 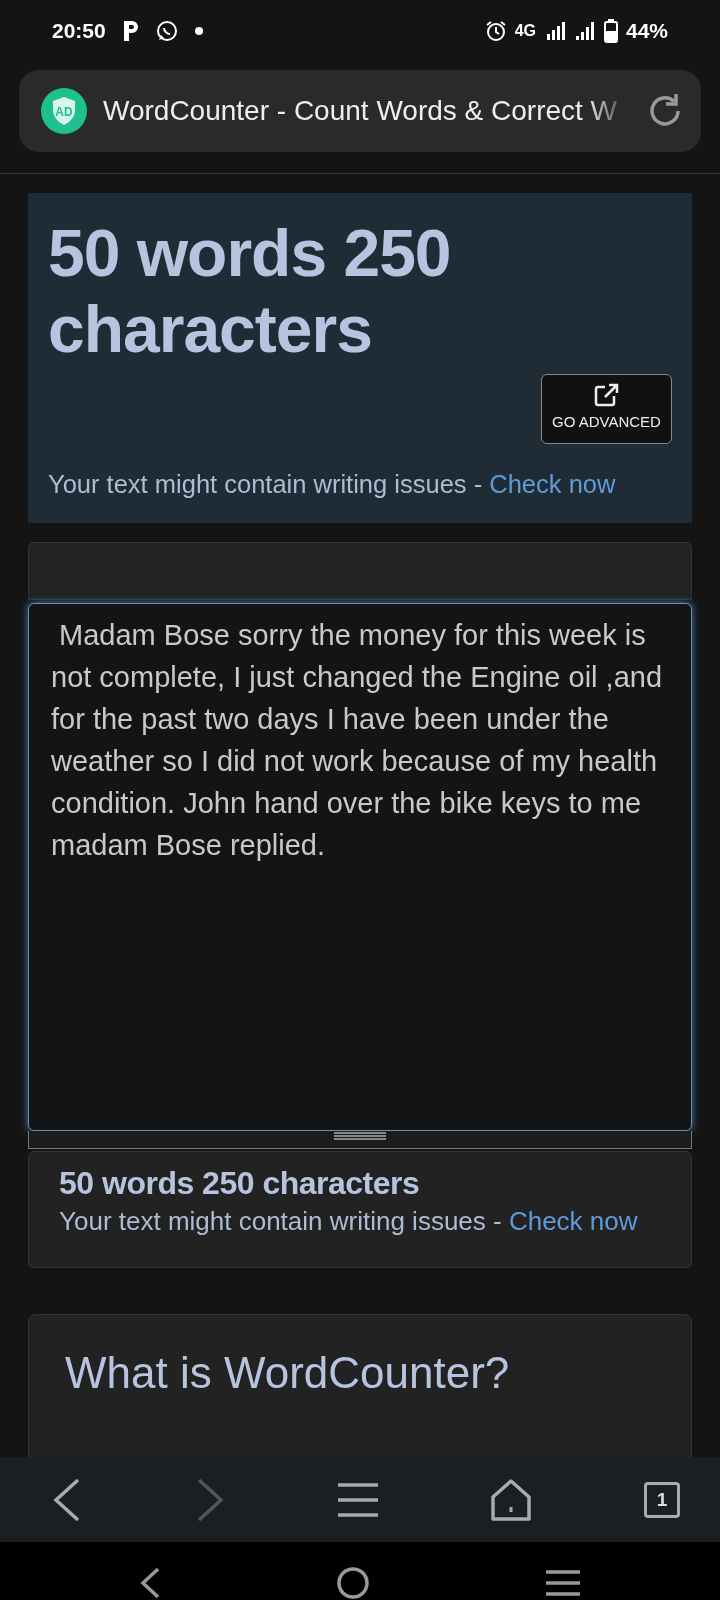 I want to click on resize-handle, so click(x=360, y=1140).